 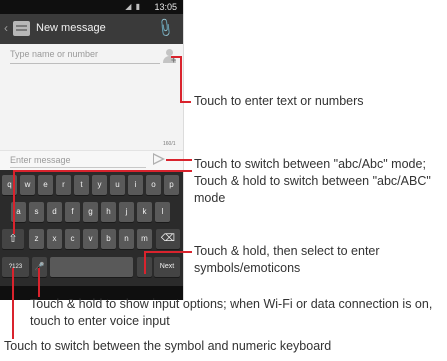 What do you see at coordinates (144, 239) in the screenshot?
I see `key-m: m` at bounding box center [144, 239].